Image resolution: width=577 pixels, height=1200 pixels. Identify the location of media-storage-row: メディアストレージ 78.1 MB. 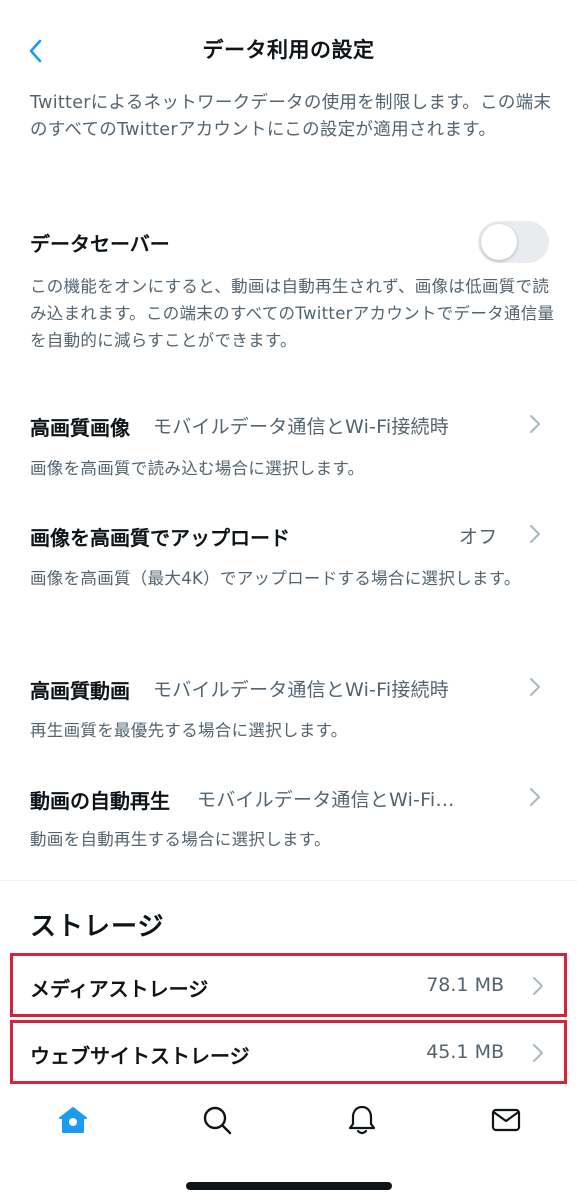
(288, 985).